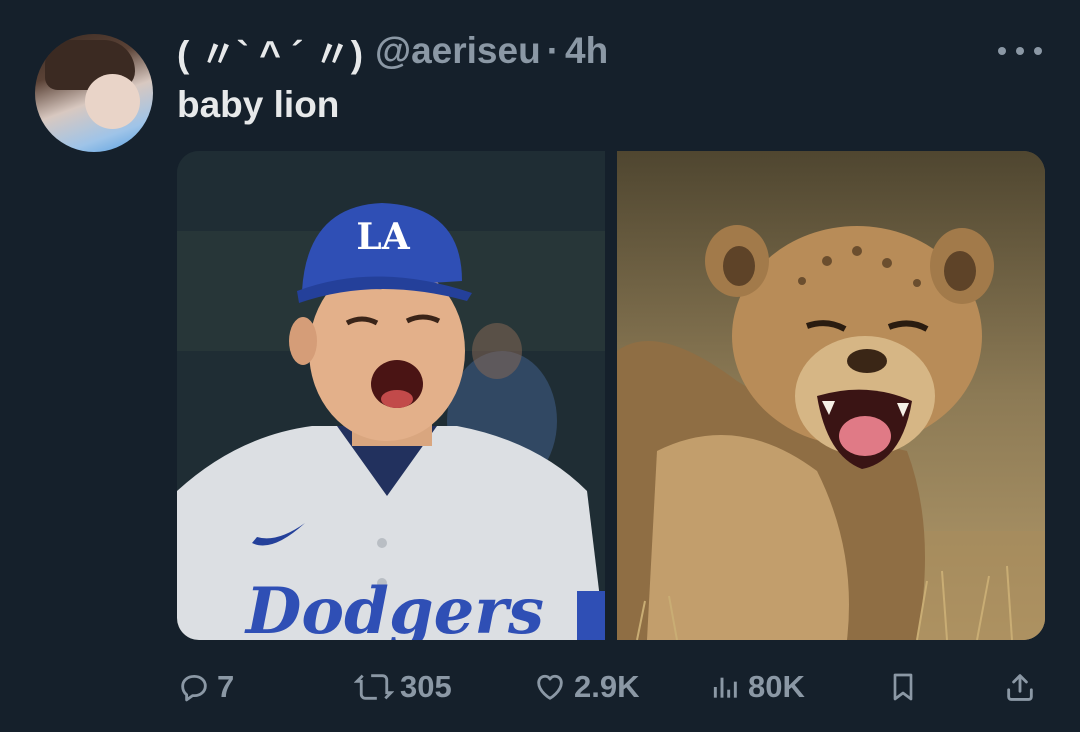  I want to click on more-options-button, so click(1020, 51).